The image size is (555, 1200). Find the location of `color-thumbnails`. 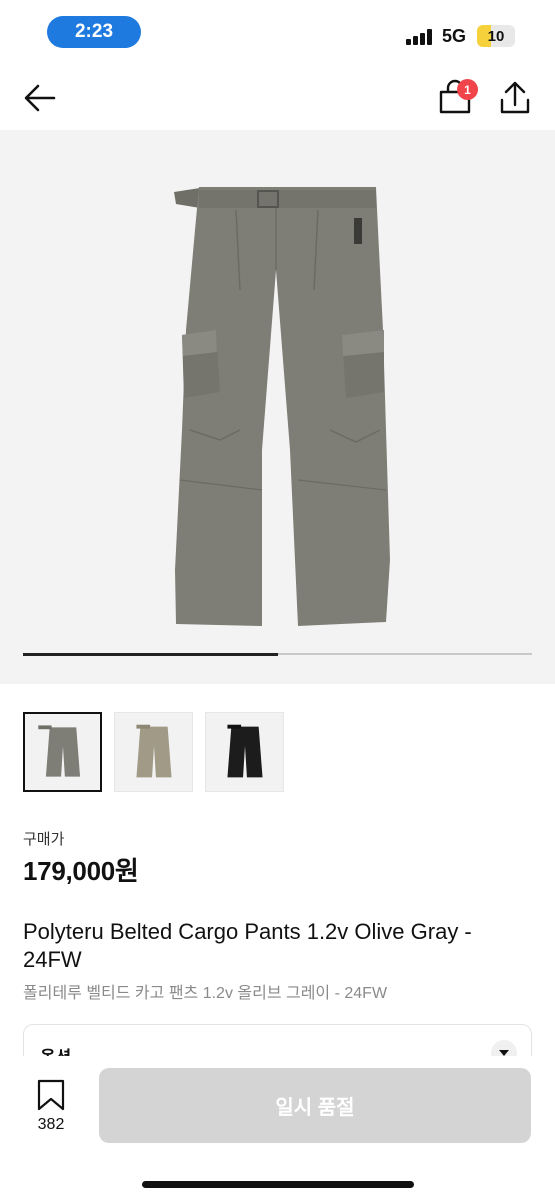

color-thumbnails is located at coordinates (153, 752).